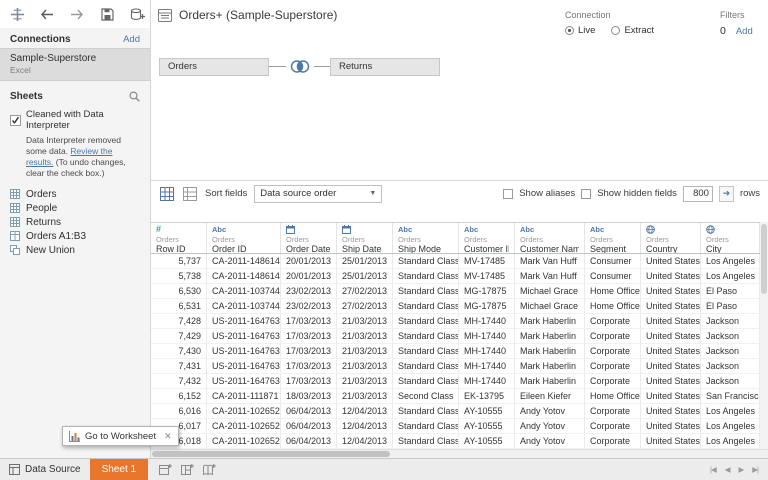 This screenshot has height=480, width=768. What do you see at coordinates (107, 14) in the screenshot?
I see `save-icon` at bounding box center [107, 14].